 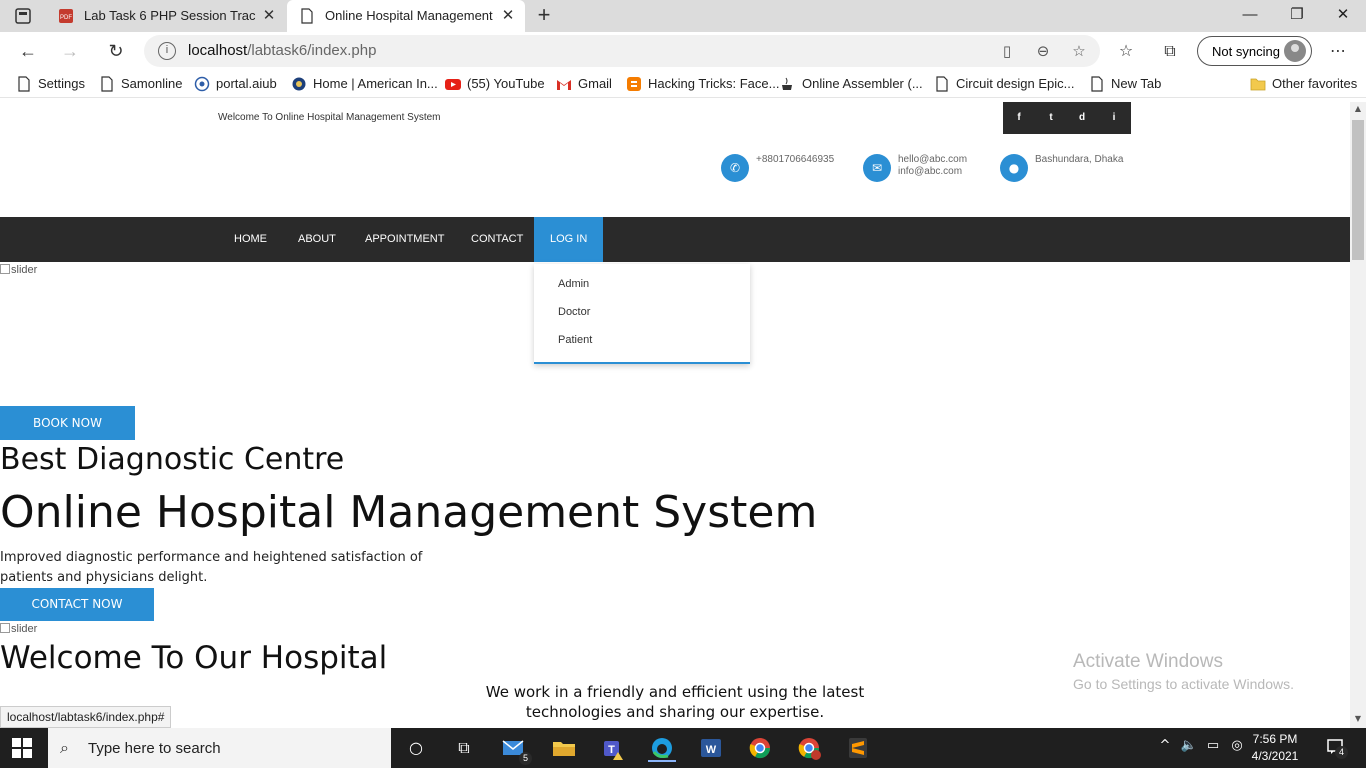 What do you see at coordinates (575, 340) in the screenshot?
I see `login-patient: Patient` at bounding box center [575, 340].